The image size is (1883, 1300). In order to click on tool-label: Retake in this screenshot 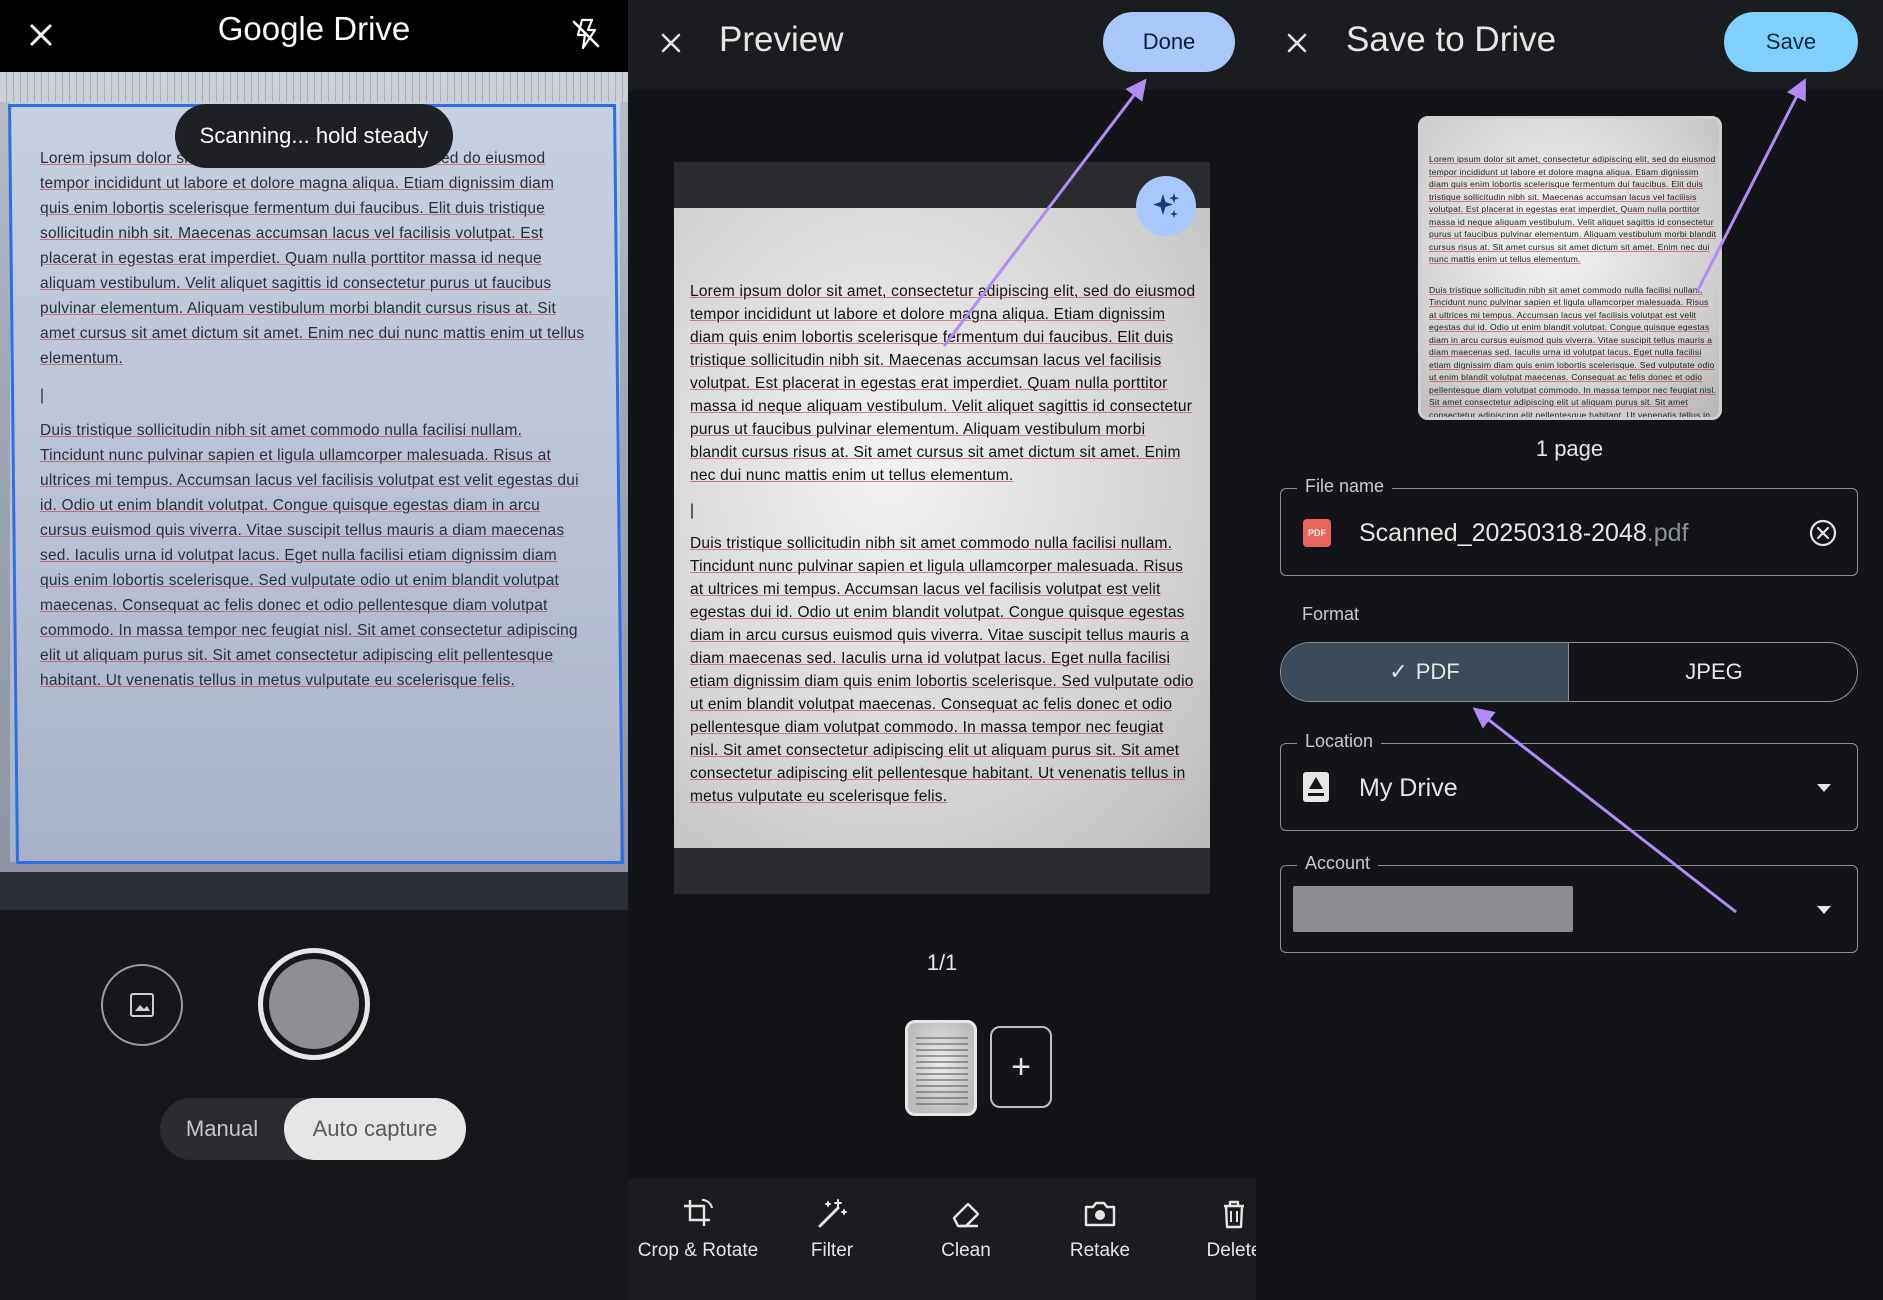, I will do `click(1100, 1250)`.